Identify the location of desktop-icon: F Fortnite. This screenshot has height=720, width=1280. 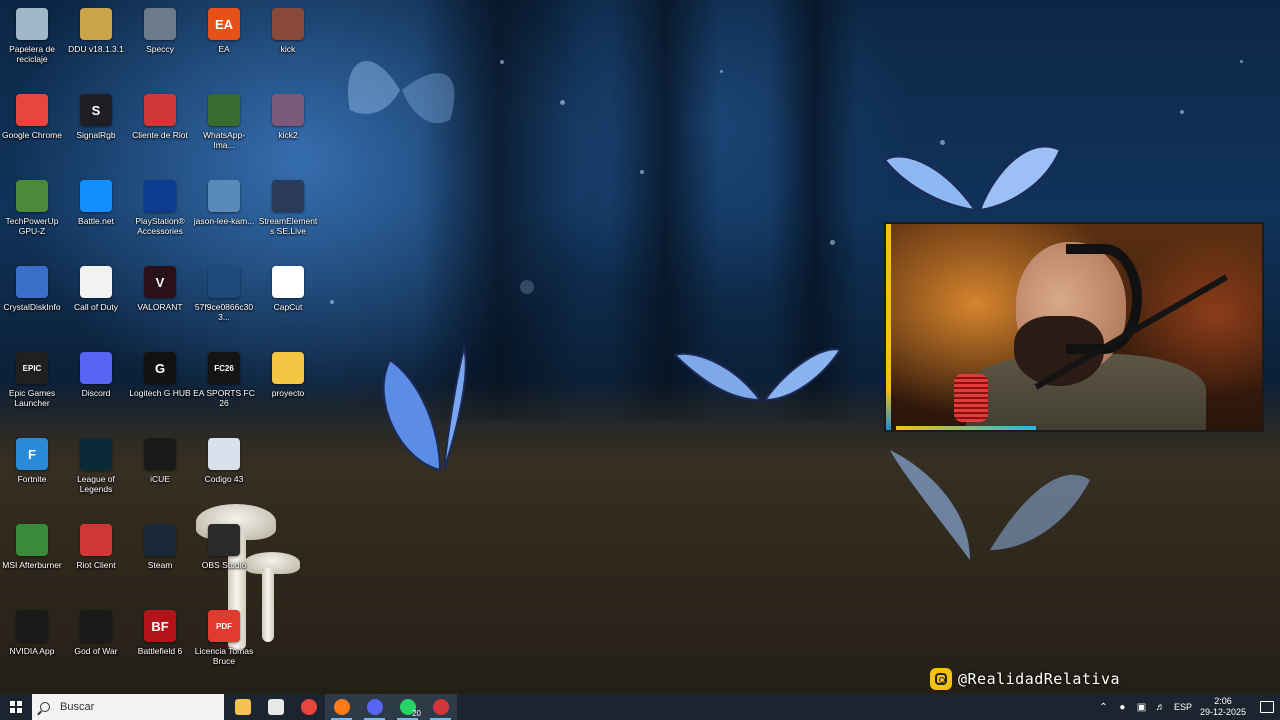
(32, 474).